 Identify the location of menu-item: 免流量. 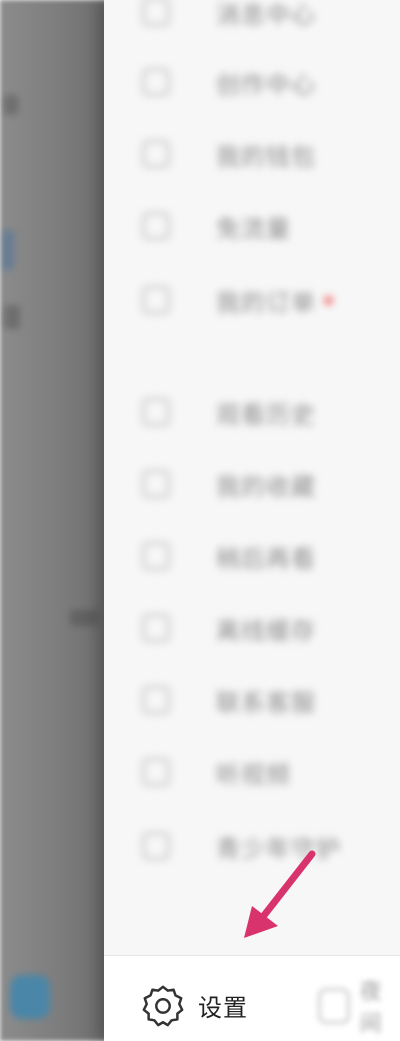
(216, 226).